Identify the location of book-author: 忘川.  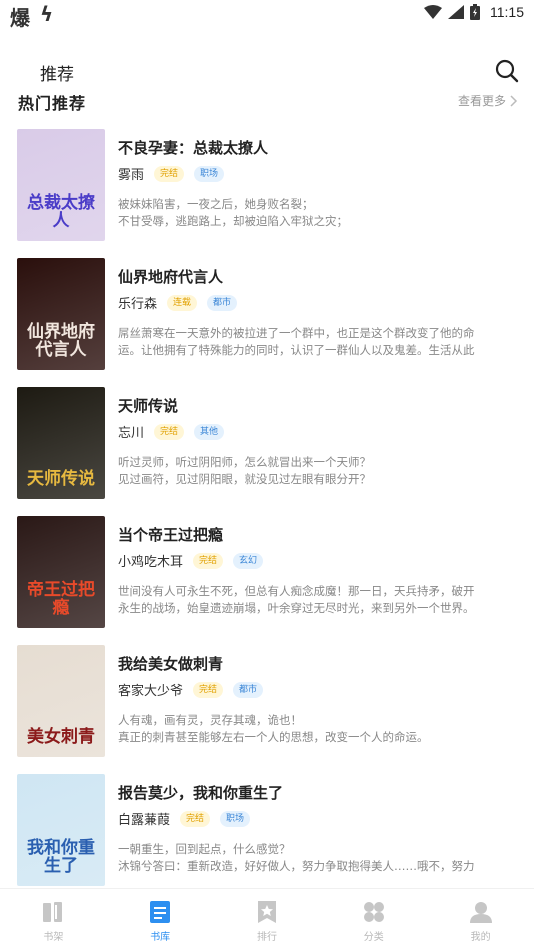
(131, 433).